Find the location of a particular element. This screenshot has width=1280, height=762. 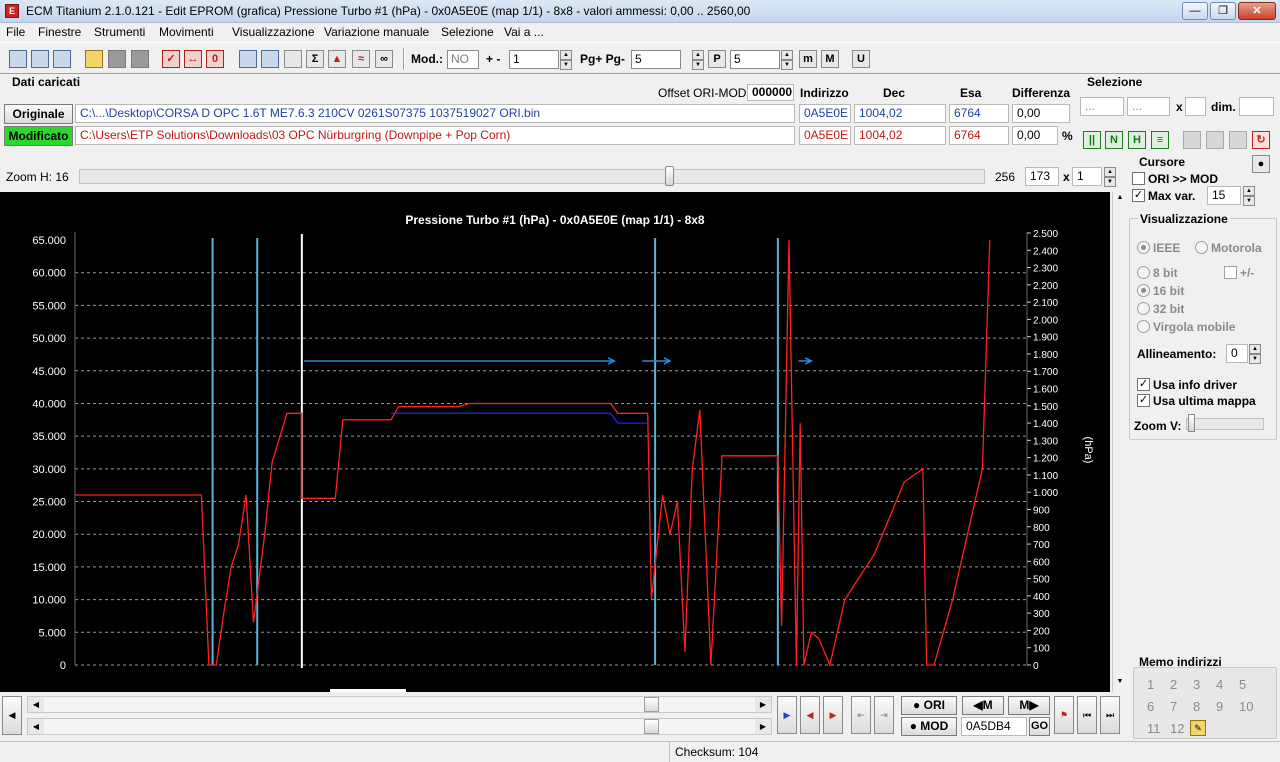

m-large-icon: M is located at coordinates (830, 59).